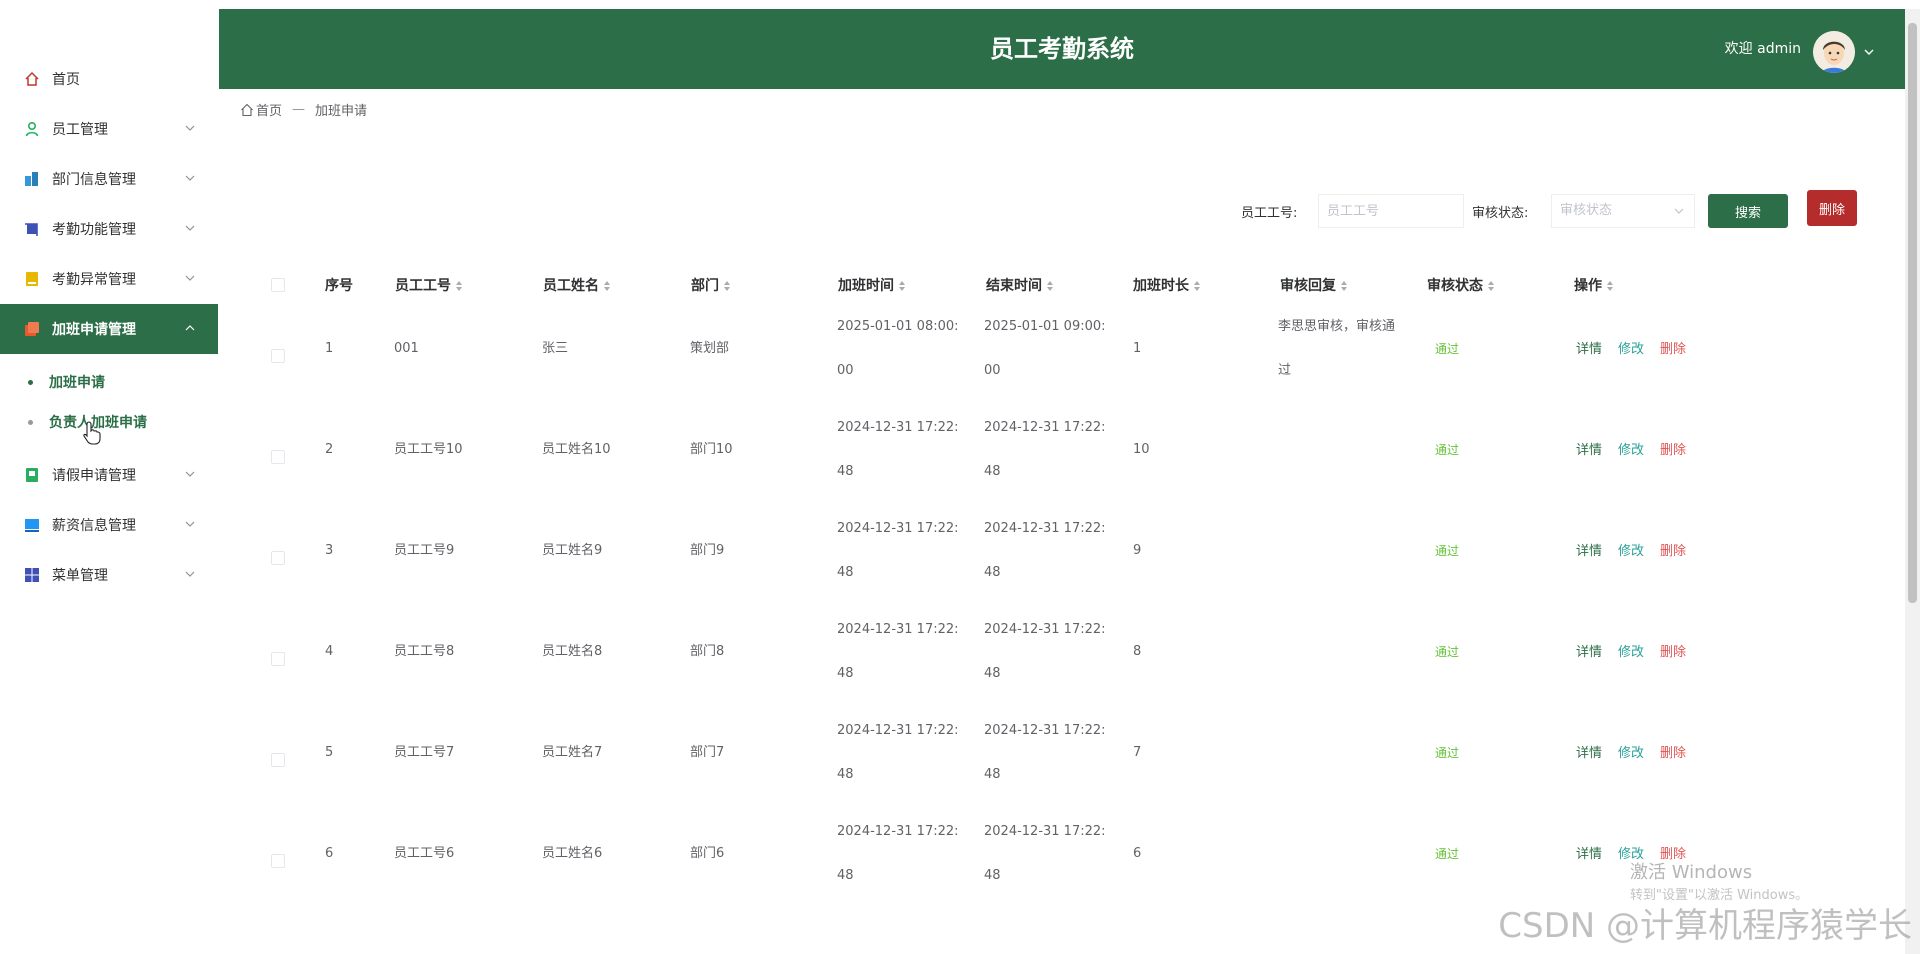  What do you see at coordinates (269, 109) in the screenshot?
I see `breadcrumb-home: 首页` at bounding box center [269, 109].